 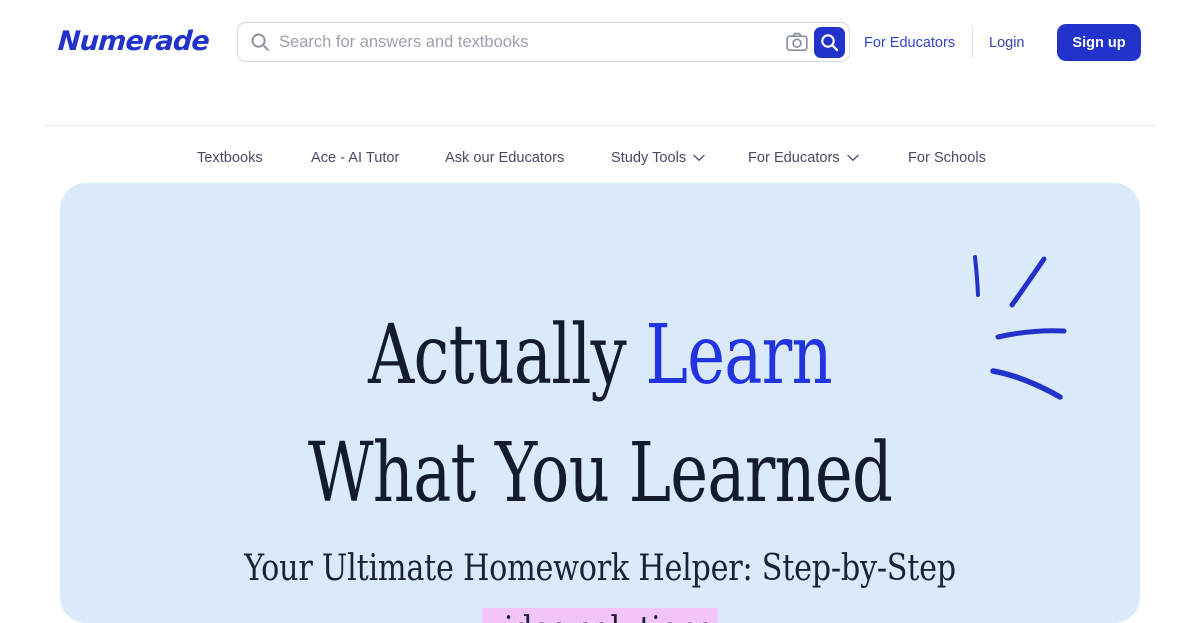 What do you see at coordinates (507, 355) in the screenshot?
I see `hero-heading-plain: Actually` at bounding box center [507, 355].